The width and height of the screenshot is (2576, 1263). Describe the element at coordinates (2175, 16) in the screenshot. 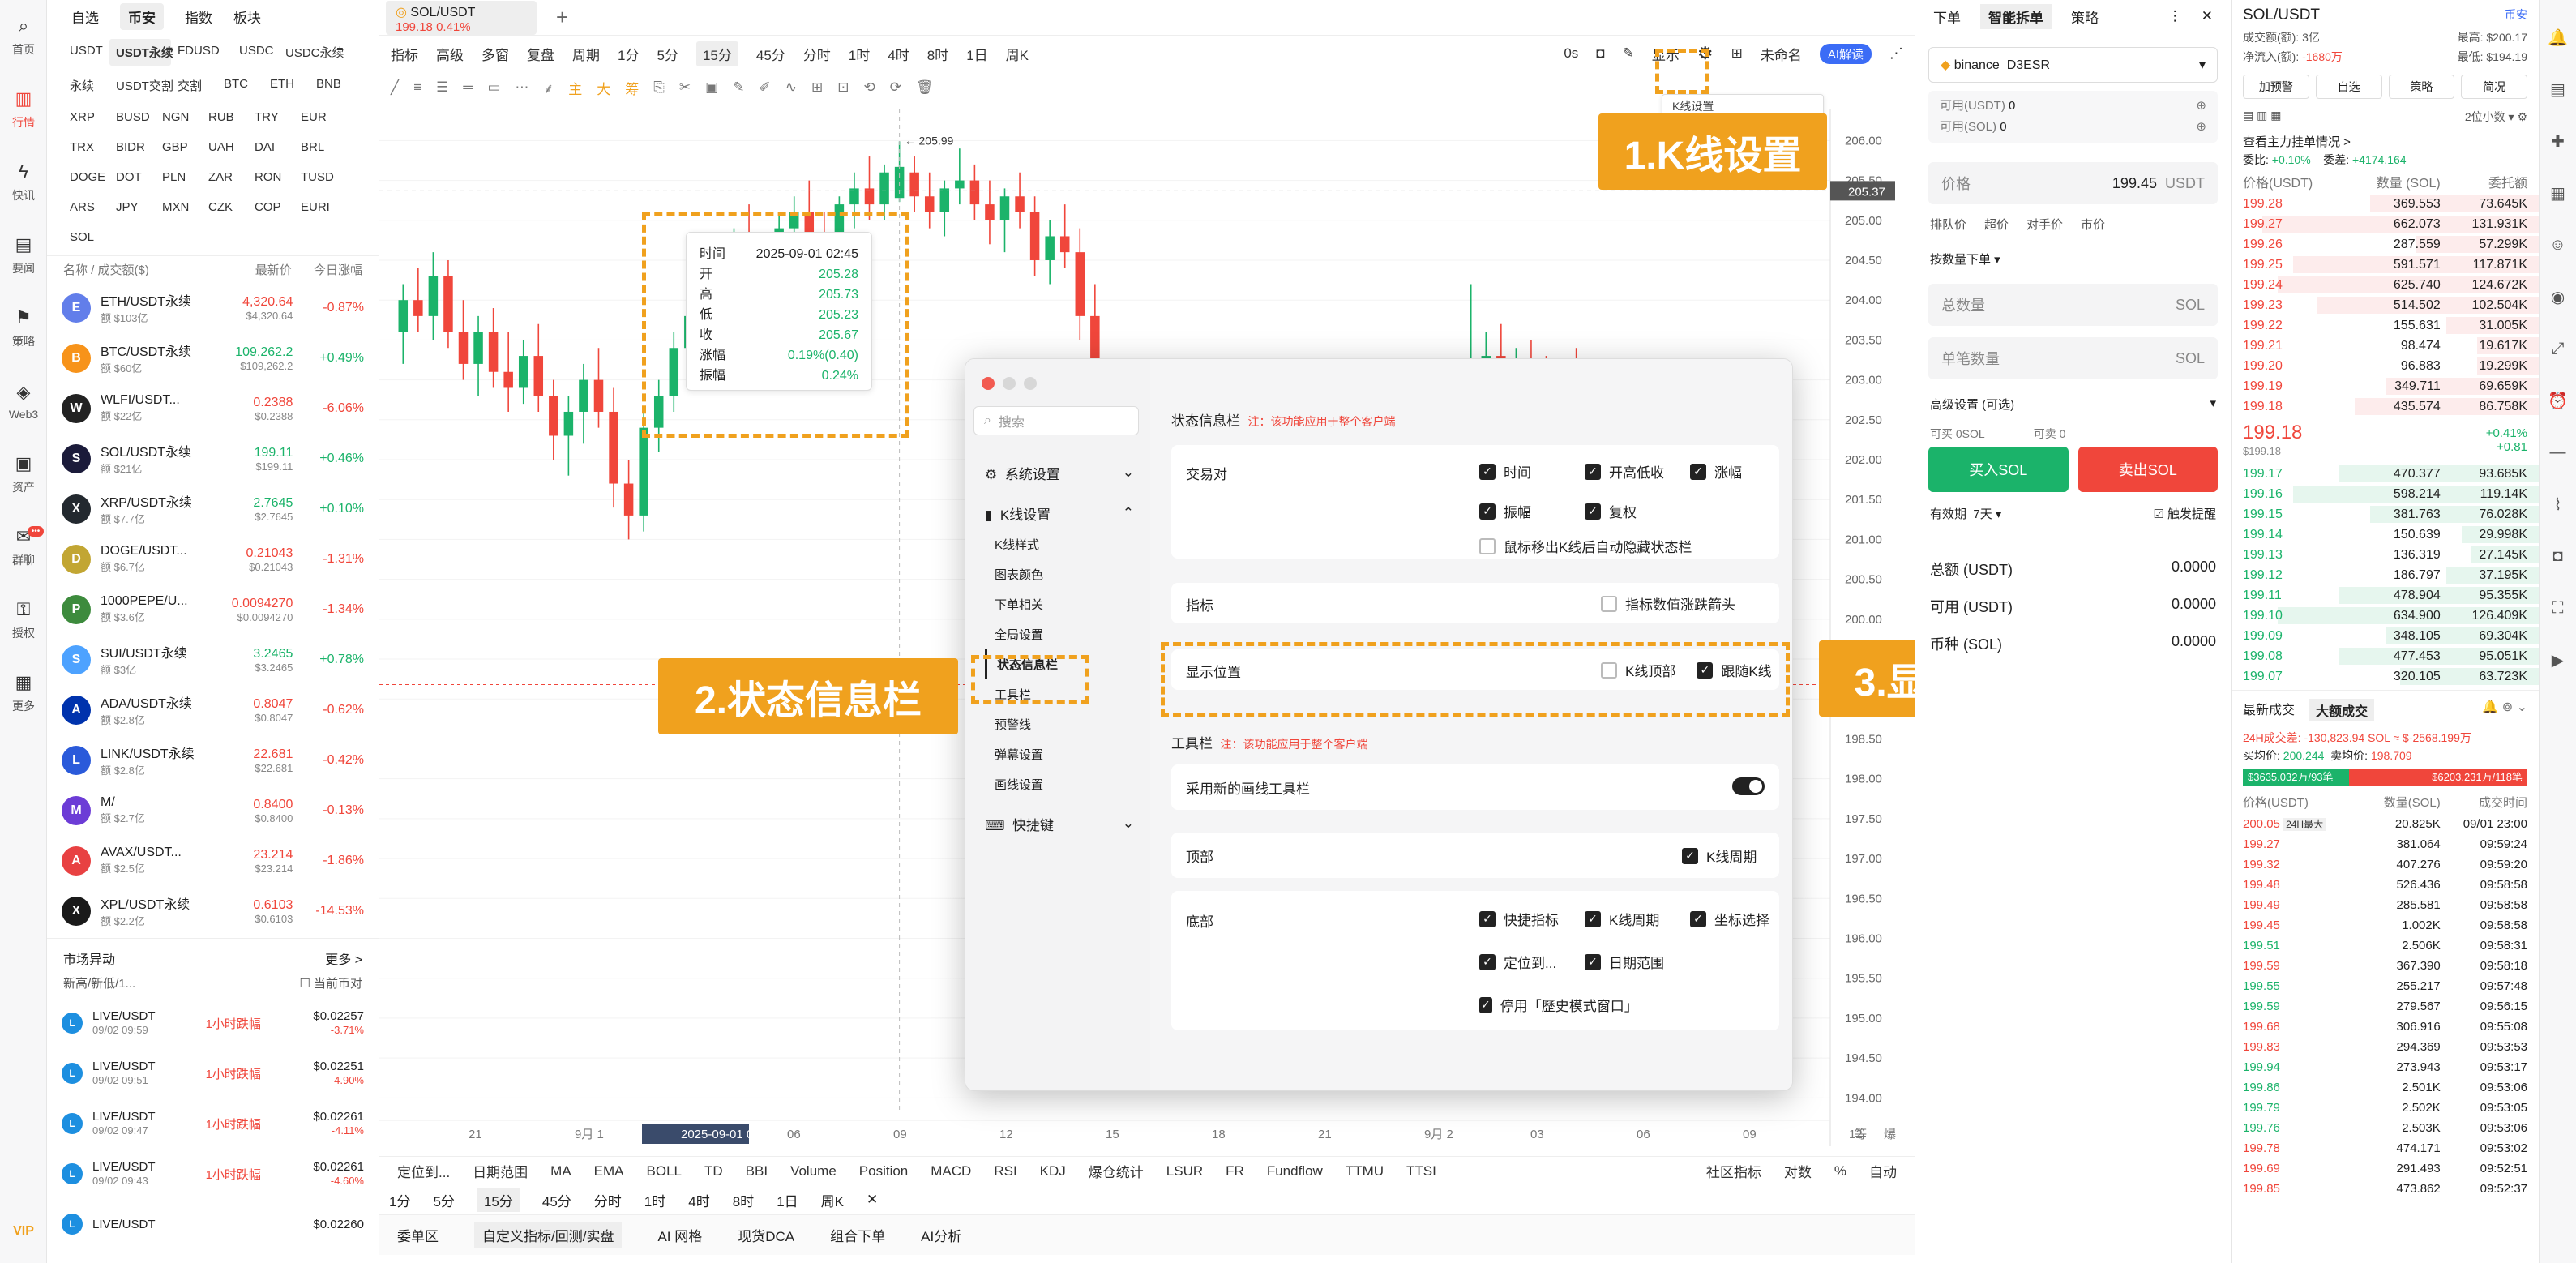

I see `more-icon: ⋮` at that location.